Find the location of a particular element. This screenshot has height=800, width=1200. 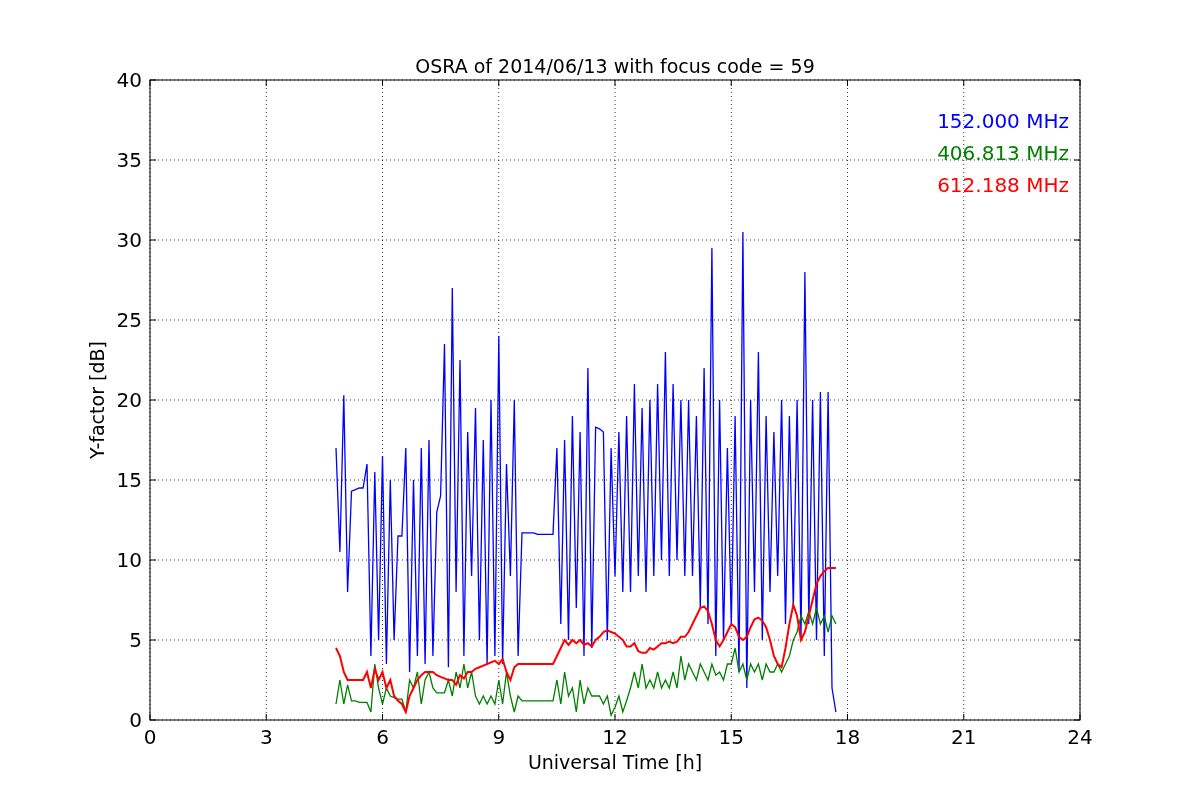

x-tick-label: 18 is located at coordinates (847, 737).